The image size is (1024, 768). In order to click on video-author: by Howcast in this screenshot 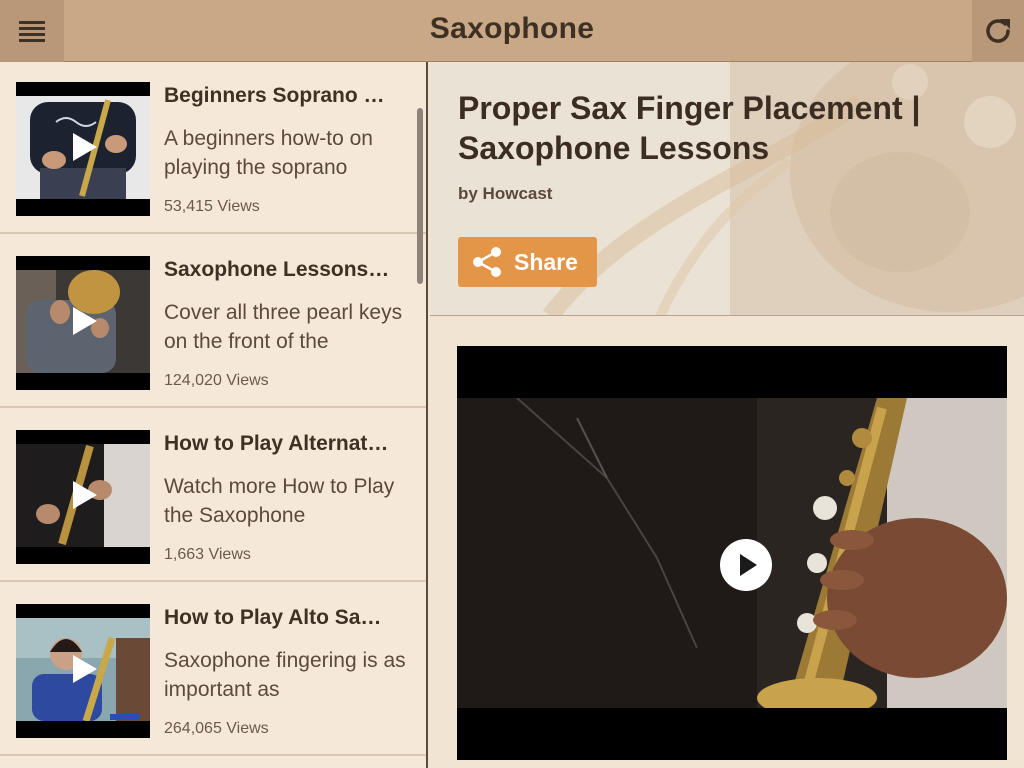, I will do `click(505, 193)`.